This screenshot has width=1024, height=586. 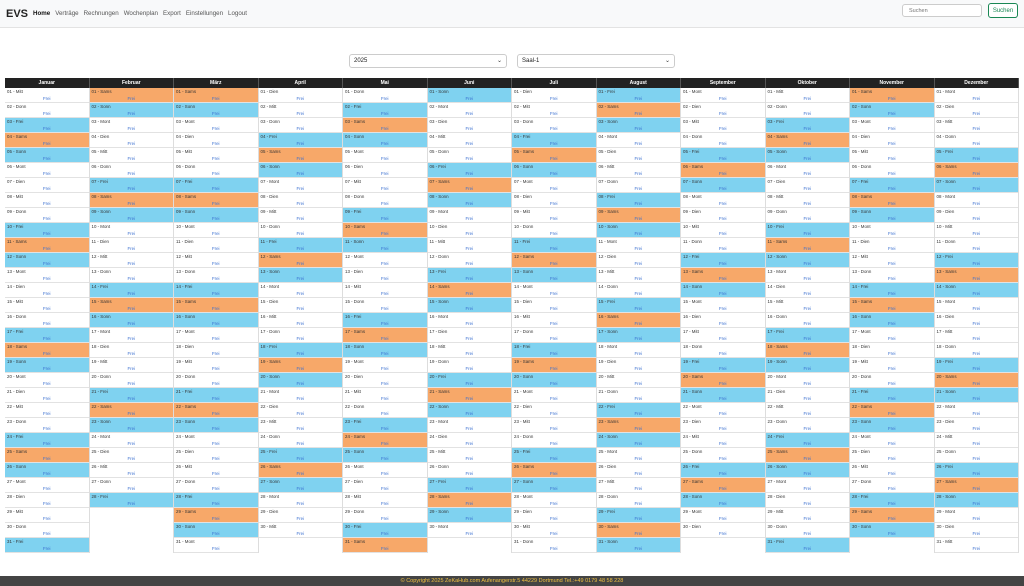 I want to click on day-cell: 21 - Mont Frei, so click(x=300, y=395).